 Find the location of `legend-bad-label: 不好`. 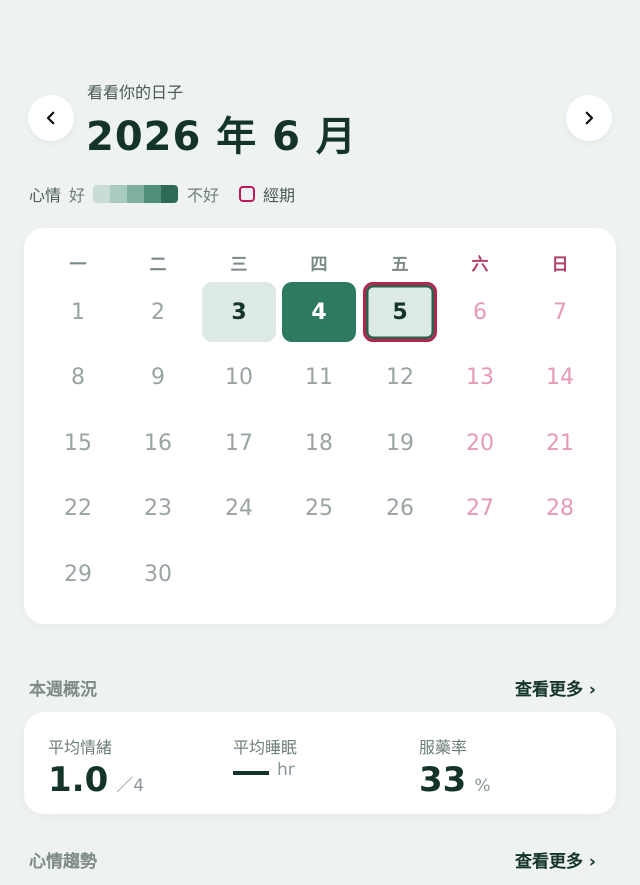

legend-bad-label: 不好 is located at coordinates (203, 195).